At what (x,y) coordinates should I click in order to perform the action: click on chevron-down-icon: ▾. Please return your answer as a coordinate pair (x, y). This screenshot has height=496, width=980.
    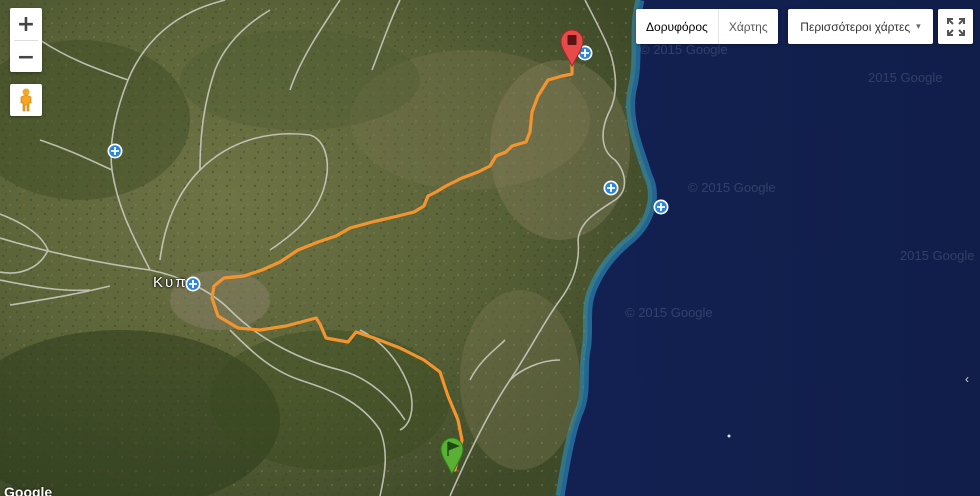
    Looking at the image, I should click on (918, 26).